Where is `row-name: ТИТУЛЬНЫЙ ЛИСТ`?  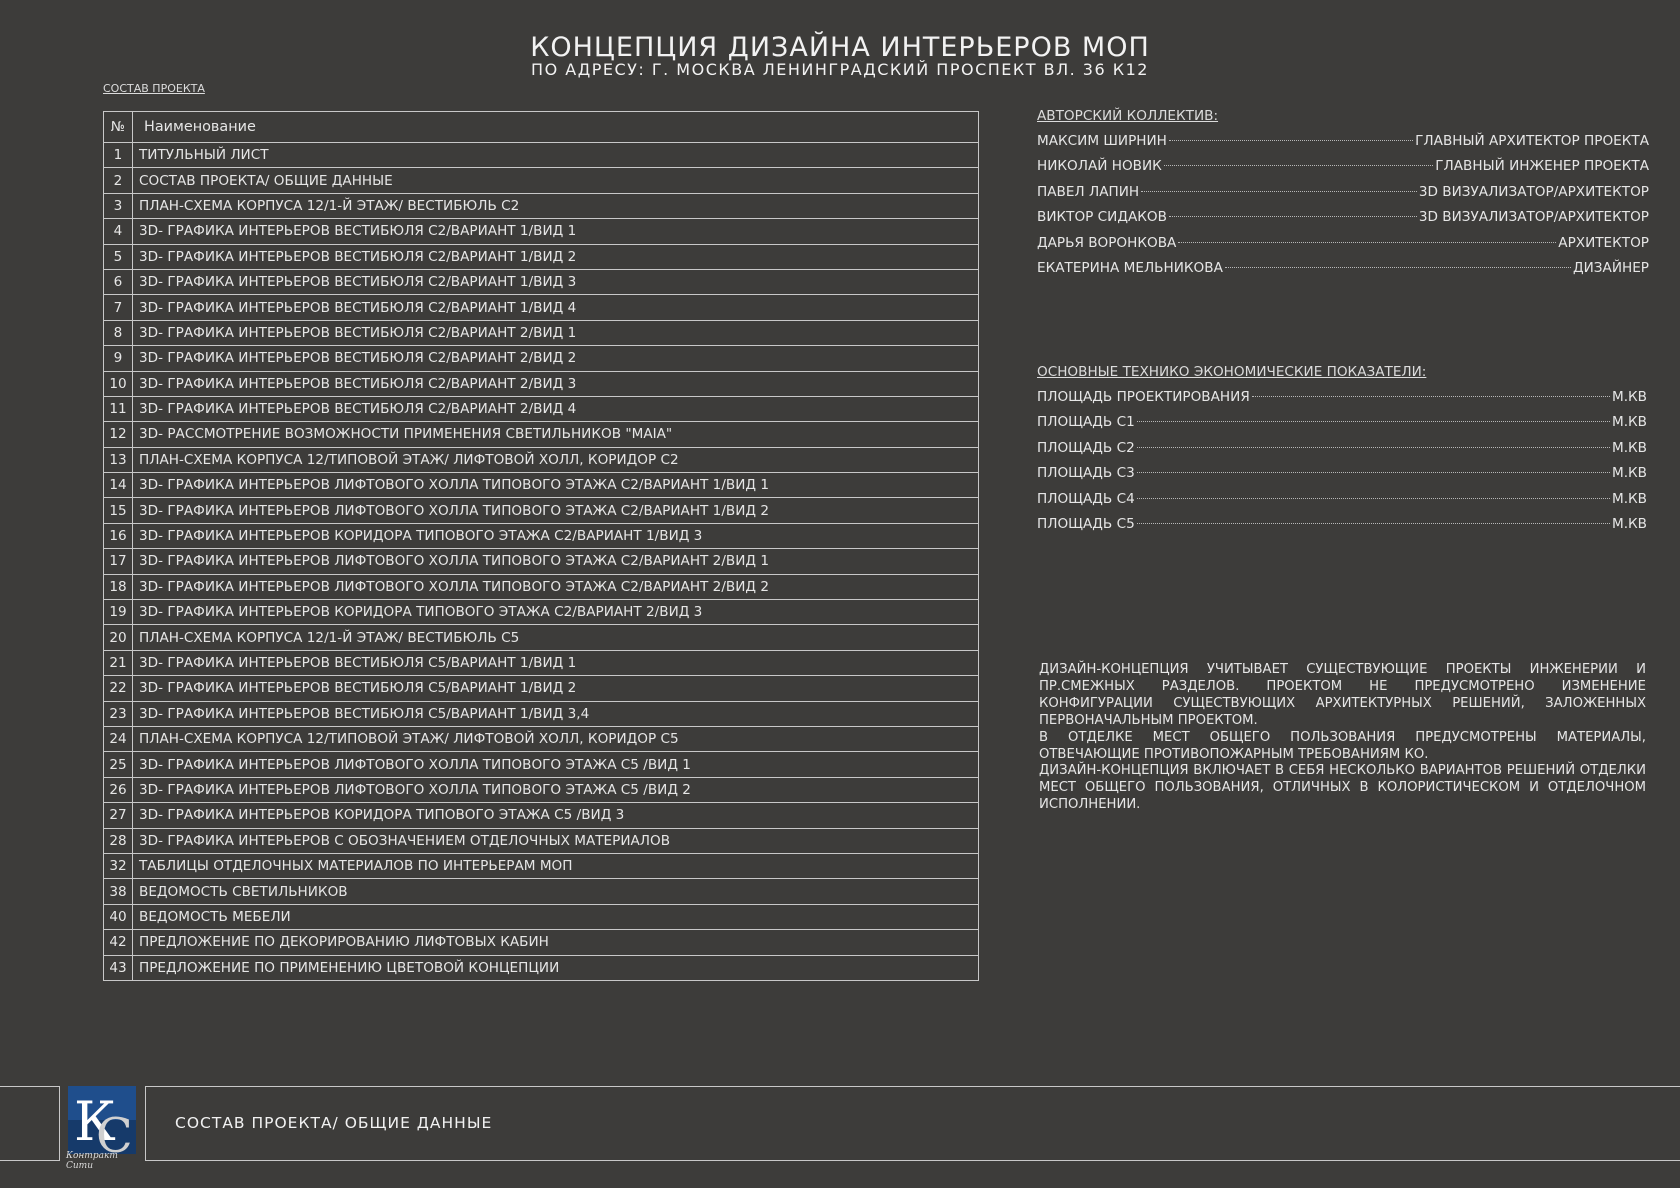 row-name: ТИТУЛЬНЫЙ ЛИСТ is located at coordinates (555, 155).